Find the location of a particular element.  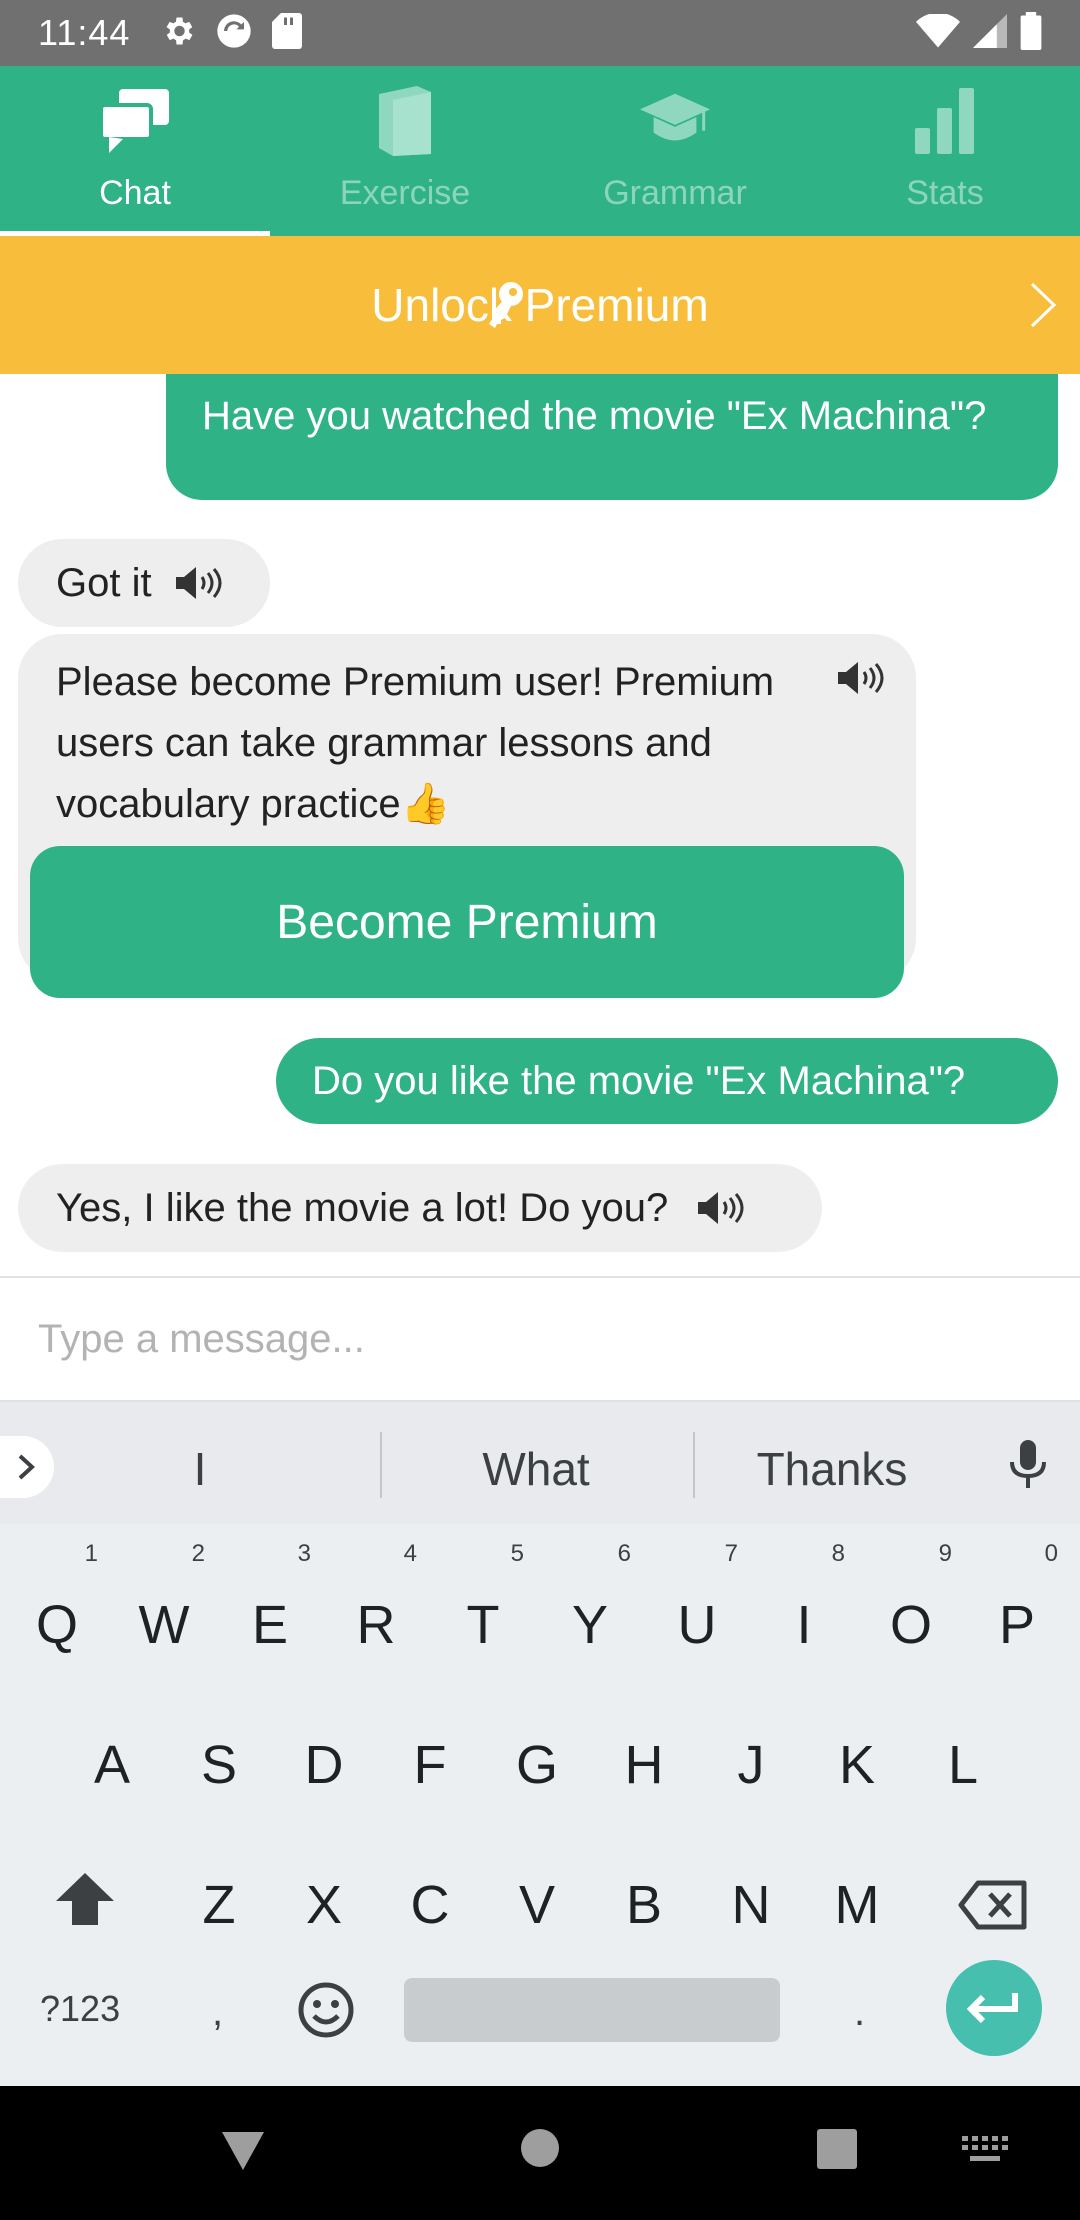

sd-card-icon is located at coordinates (287, 33).